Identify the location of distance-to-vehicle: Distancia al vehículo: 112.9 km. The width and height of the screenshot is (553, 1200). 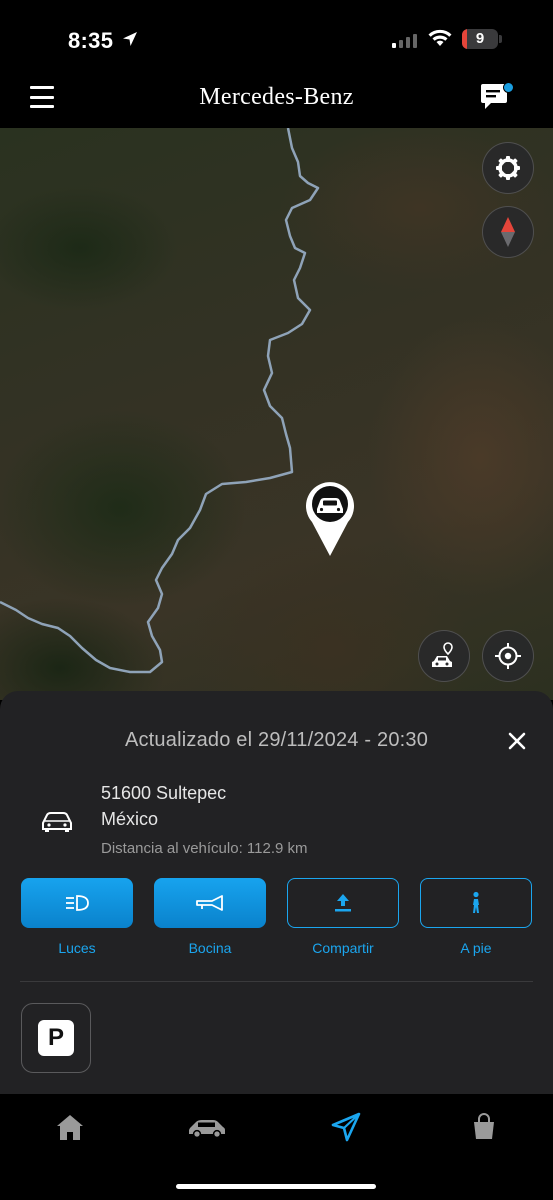
(204, 848).